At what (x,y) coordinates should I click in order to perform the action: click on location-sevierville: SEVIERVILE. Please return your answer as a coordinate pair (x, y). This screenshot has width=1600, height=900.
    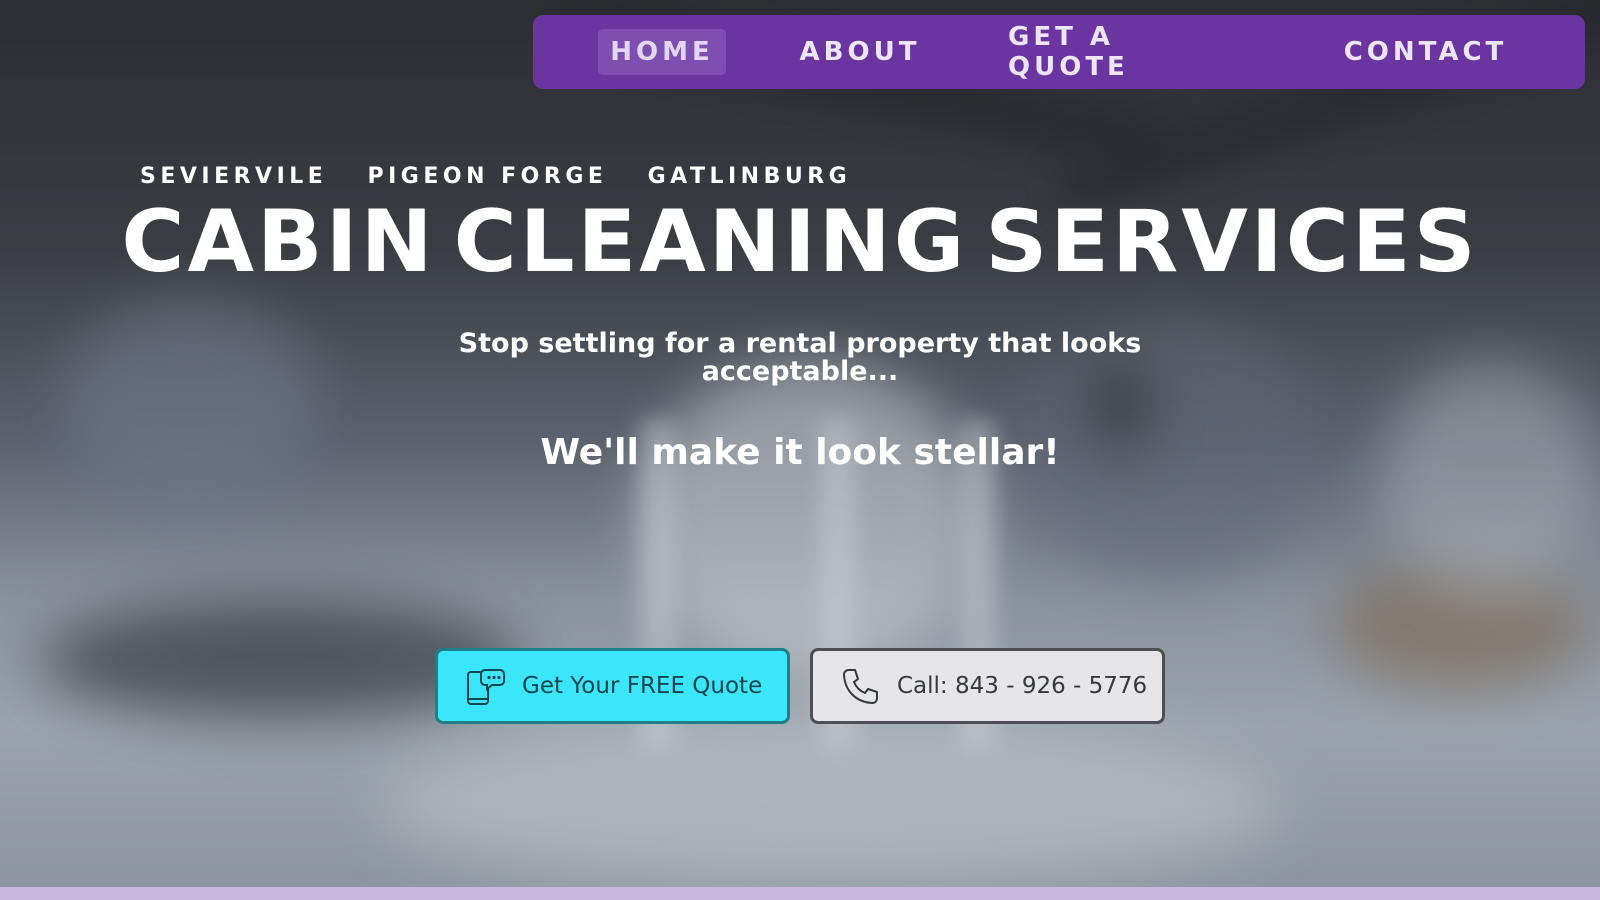
    Looking at the image, I should click on (234, 176).